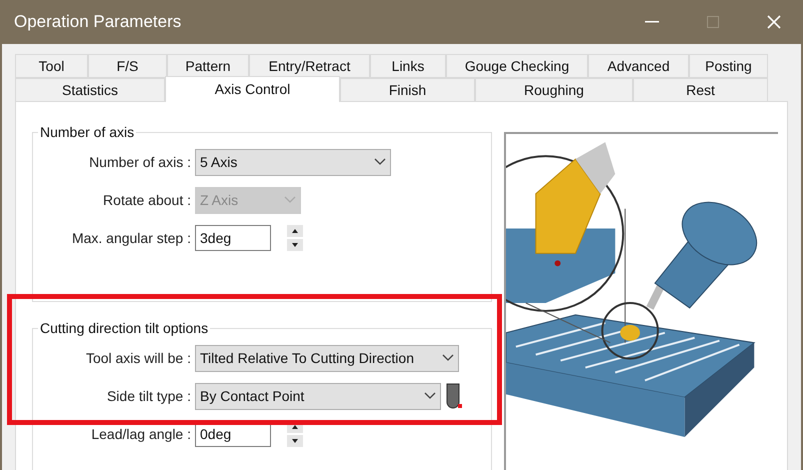 Image resolution: width=803 pixels, height=470 pixels. Describe the element at coordinates (208, 66) in the screenshot. I see `tab: Pattern` at that location.